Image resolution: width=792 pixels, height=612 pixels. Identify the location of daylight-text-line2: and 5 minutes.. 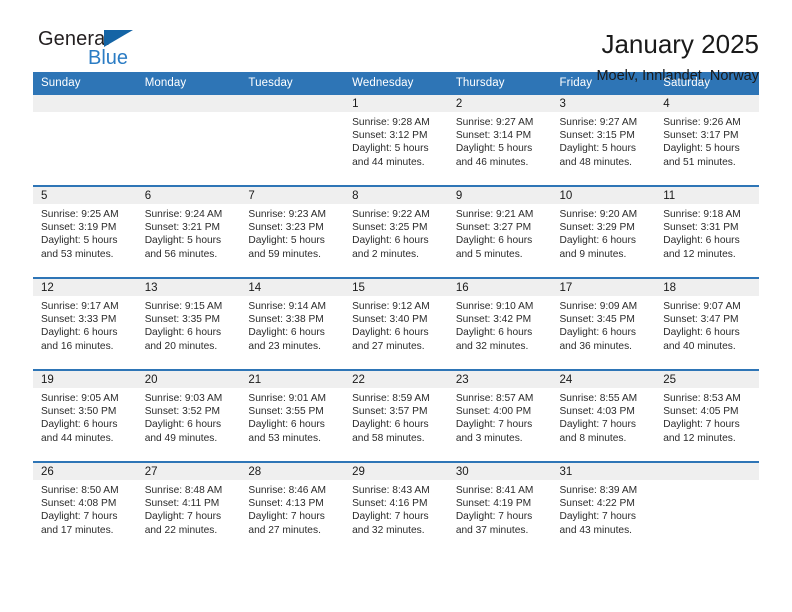
(489, 254).